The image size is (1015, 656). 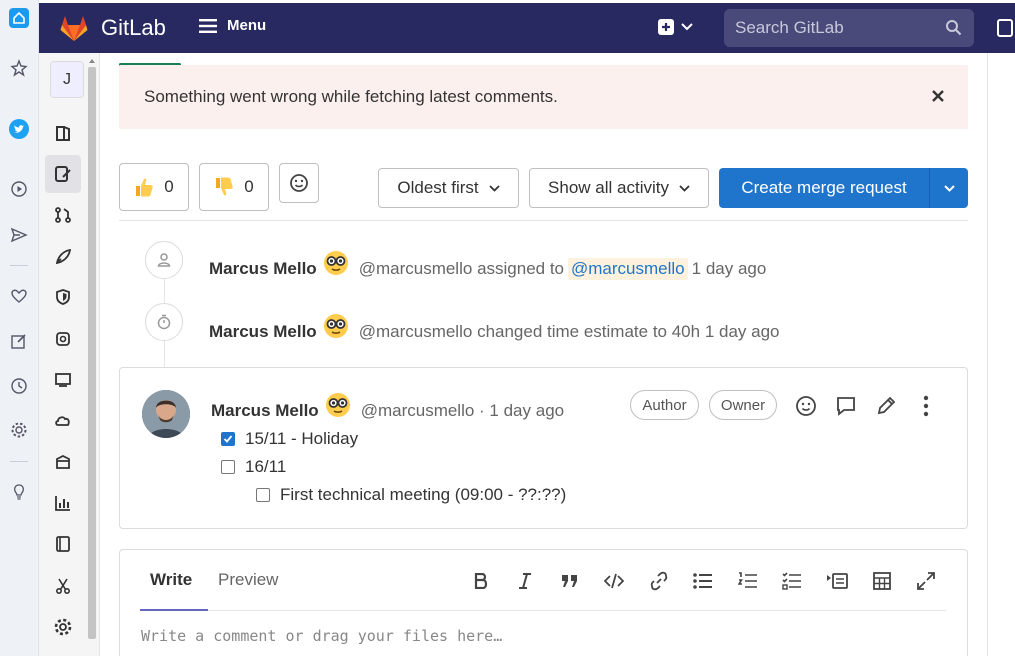 I want to click on sidebar-item-deployments, so click(x=63, y=339).